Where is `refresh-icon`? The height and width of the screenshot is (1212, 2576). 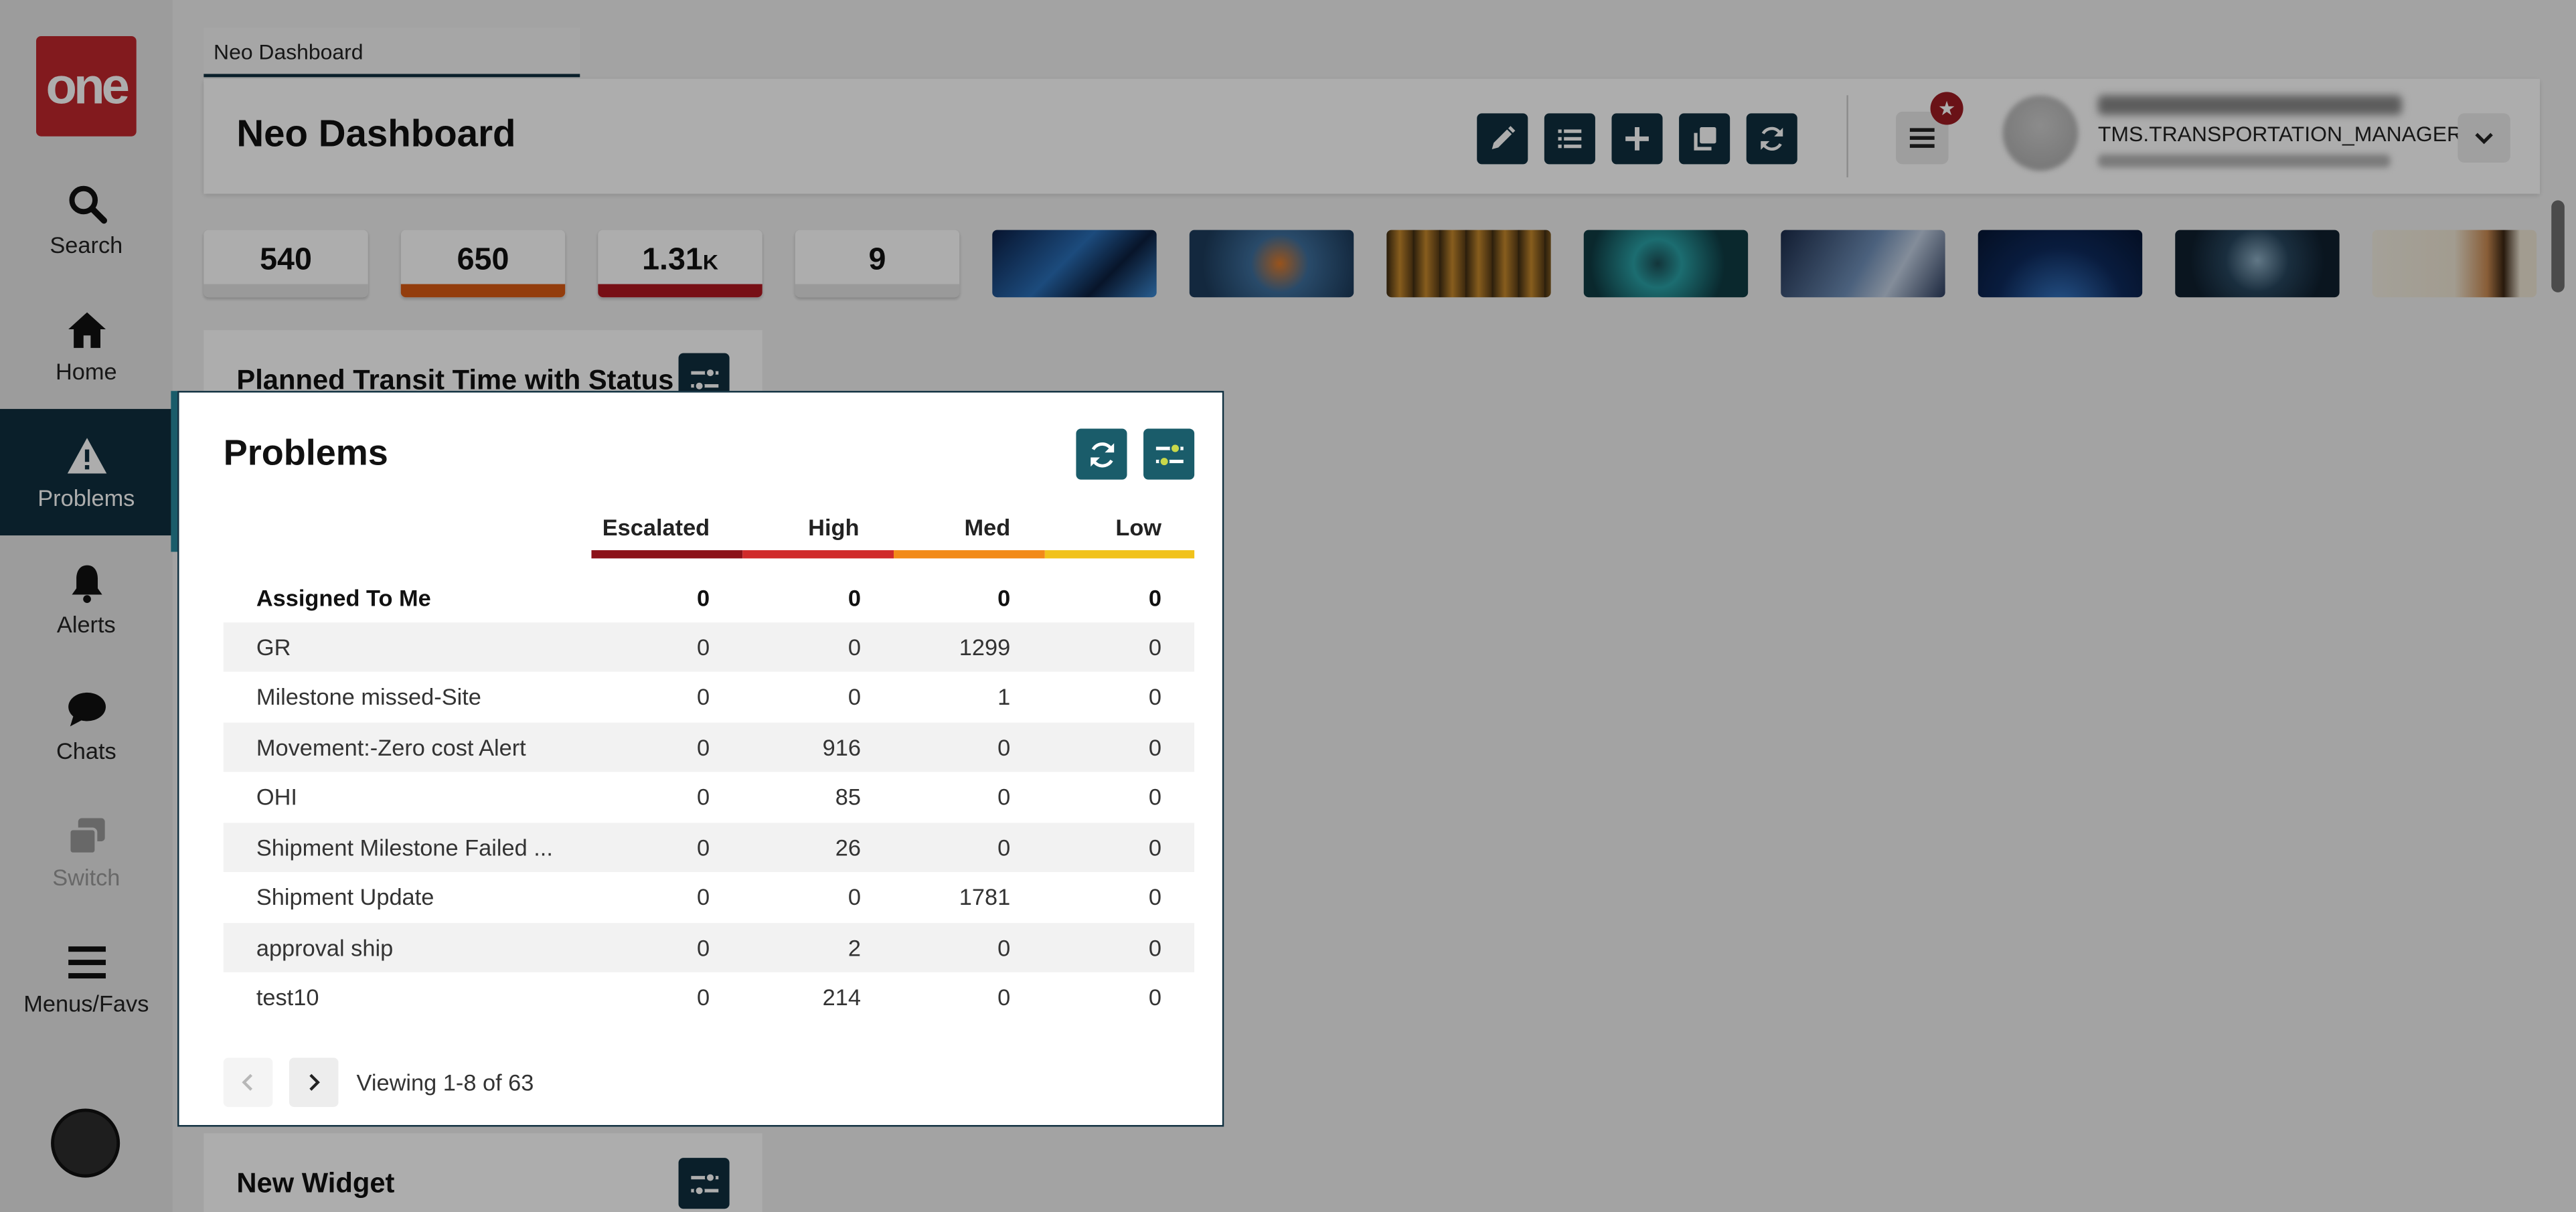
refresh-icon is located at coordinates (1101, 454).